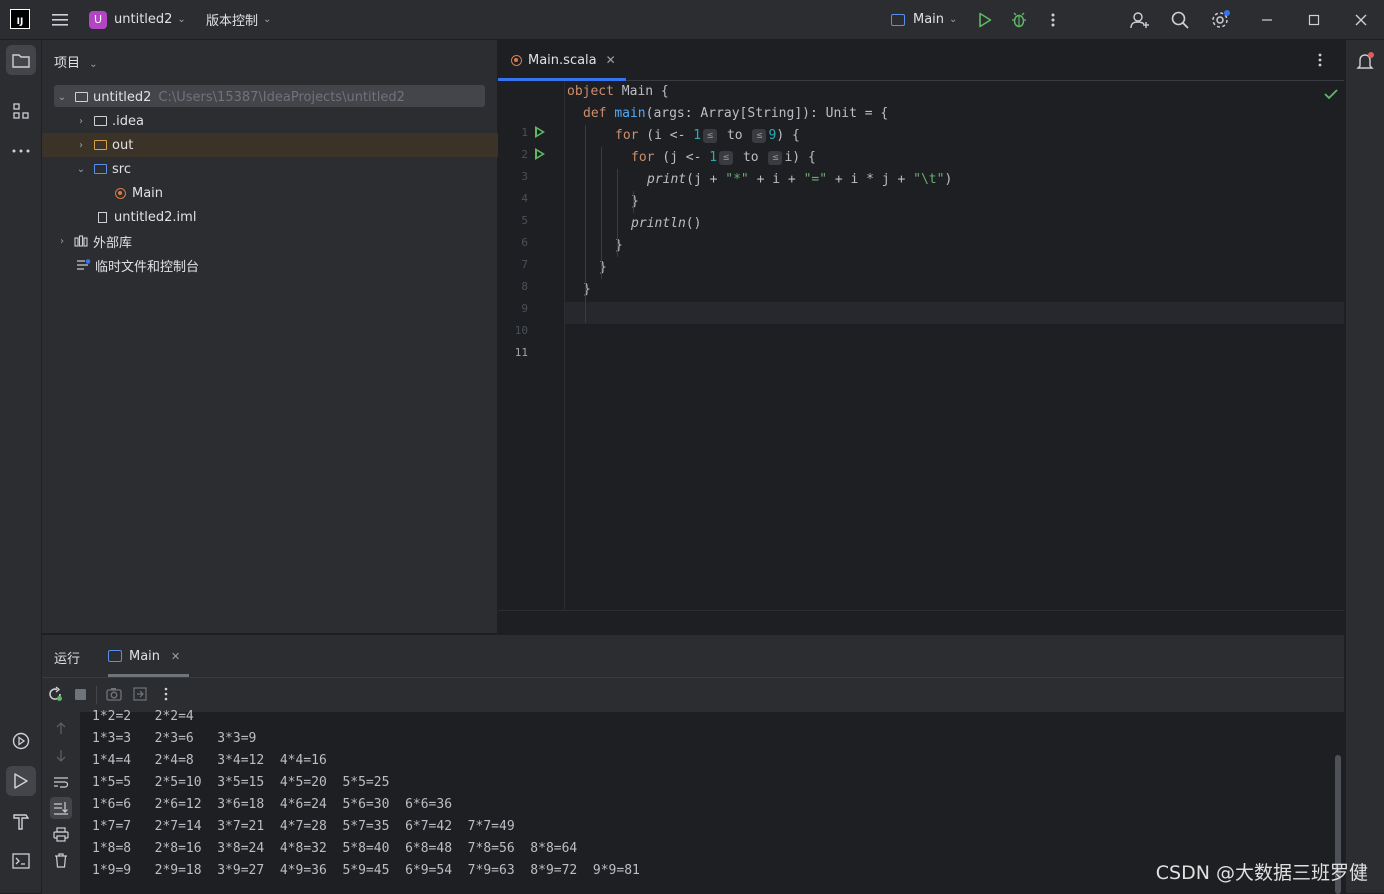 Image resolution: width=1384 pixels, height=894 pixels. Describe the element at coordinates (21, 60) in the screenshot. I see `project-tool-folder-icon` at that location.